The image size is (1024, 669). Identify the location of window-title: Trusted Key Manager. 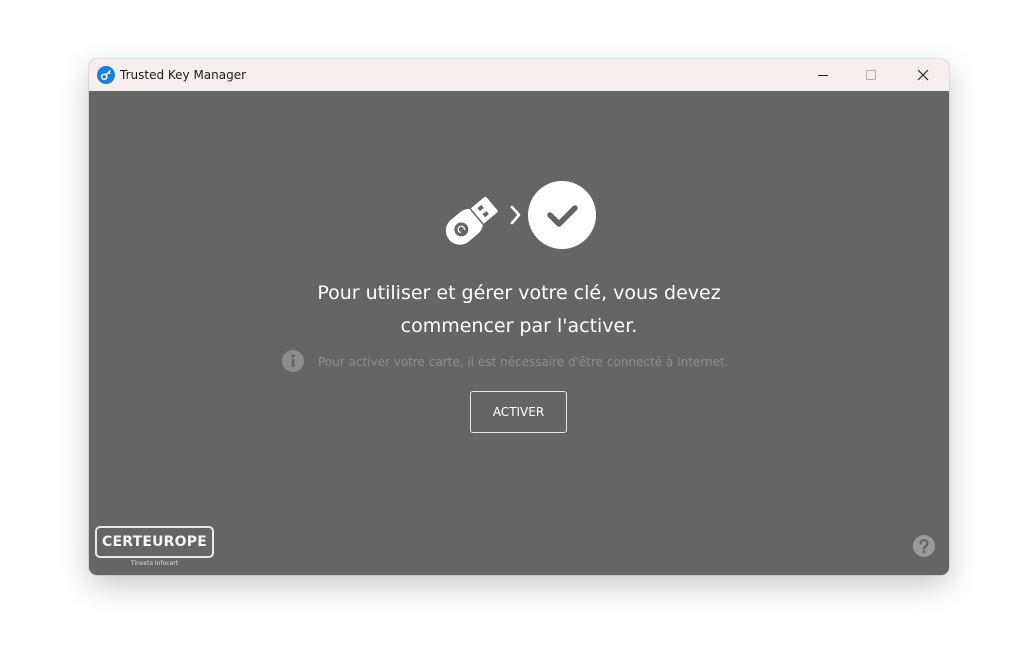
(183, 75).